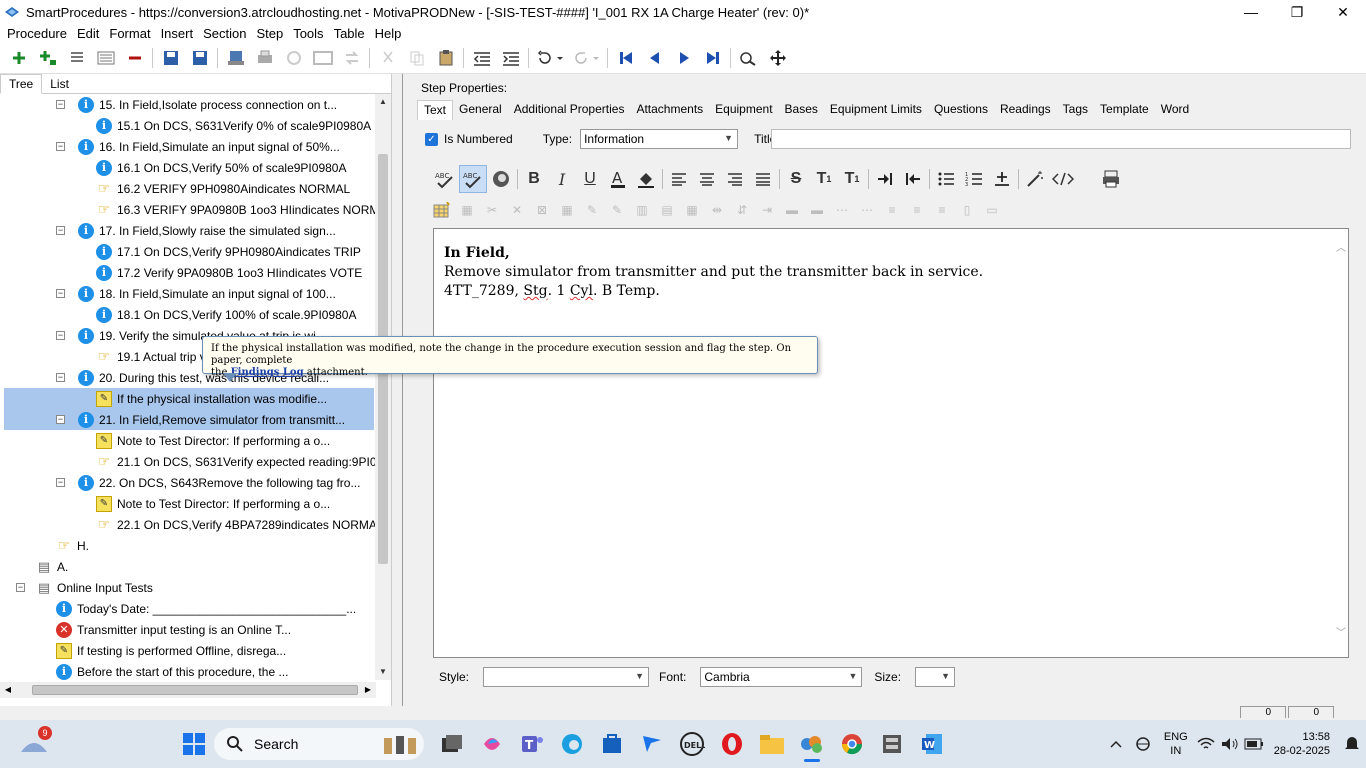  Describe the element at coordinates (1341, 246) in the screenshot. I see `chevron-up-icon: ︿` at that location.